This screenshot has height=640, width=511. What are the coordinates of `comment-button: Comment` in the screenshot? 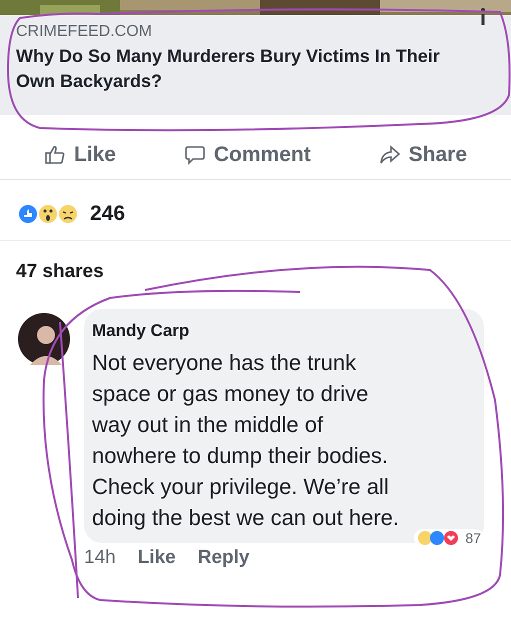 It's located at (247, 155).